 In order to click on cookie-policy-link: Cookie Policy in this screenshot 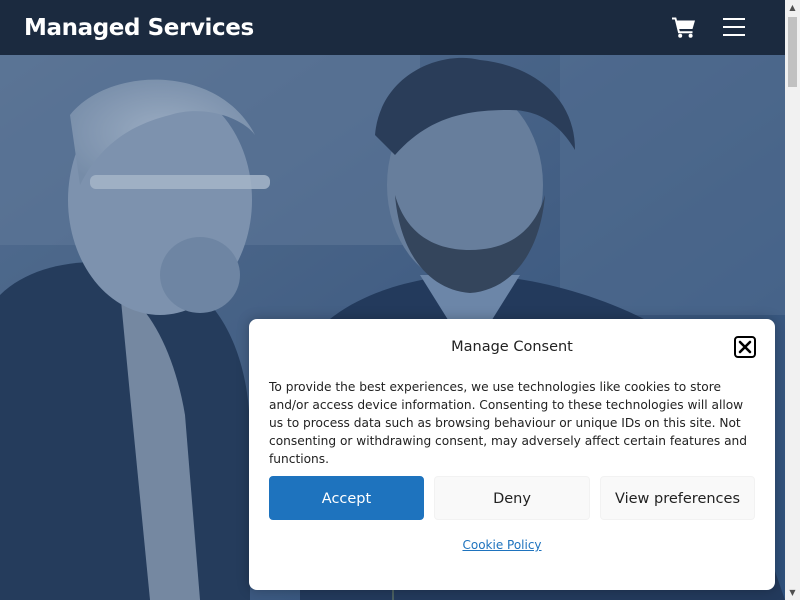, I will do `click(502, 545)`.